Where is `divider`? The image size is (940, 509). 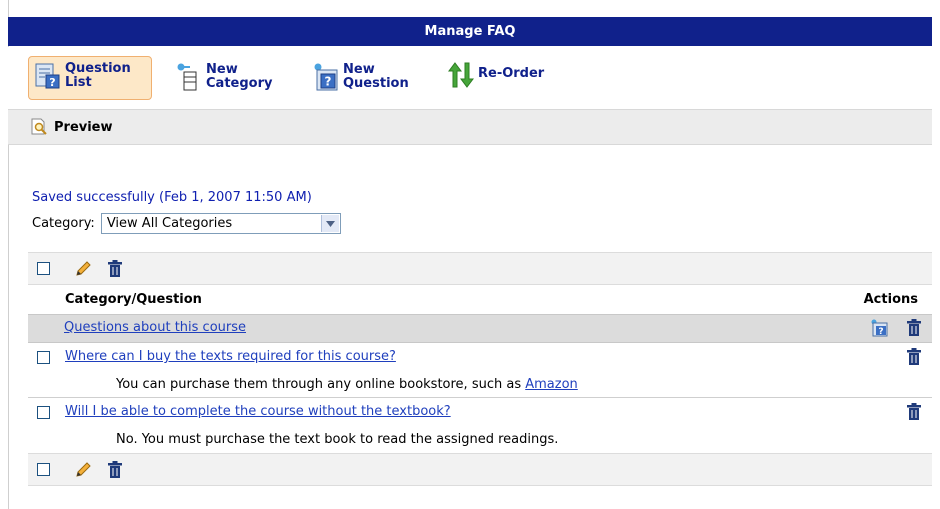 divider is located at coordinates (480, 397).